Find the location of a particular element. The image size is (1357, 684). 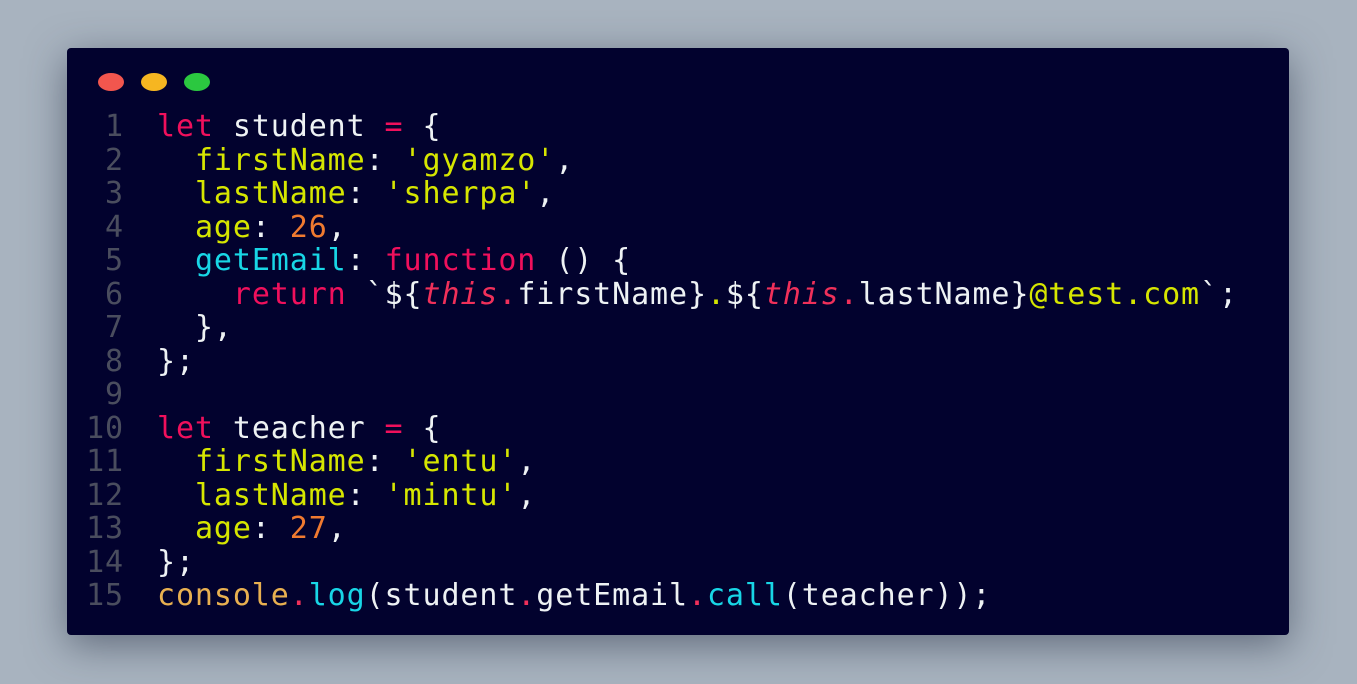

code-token: ${ is located at coordinates (744, 294).